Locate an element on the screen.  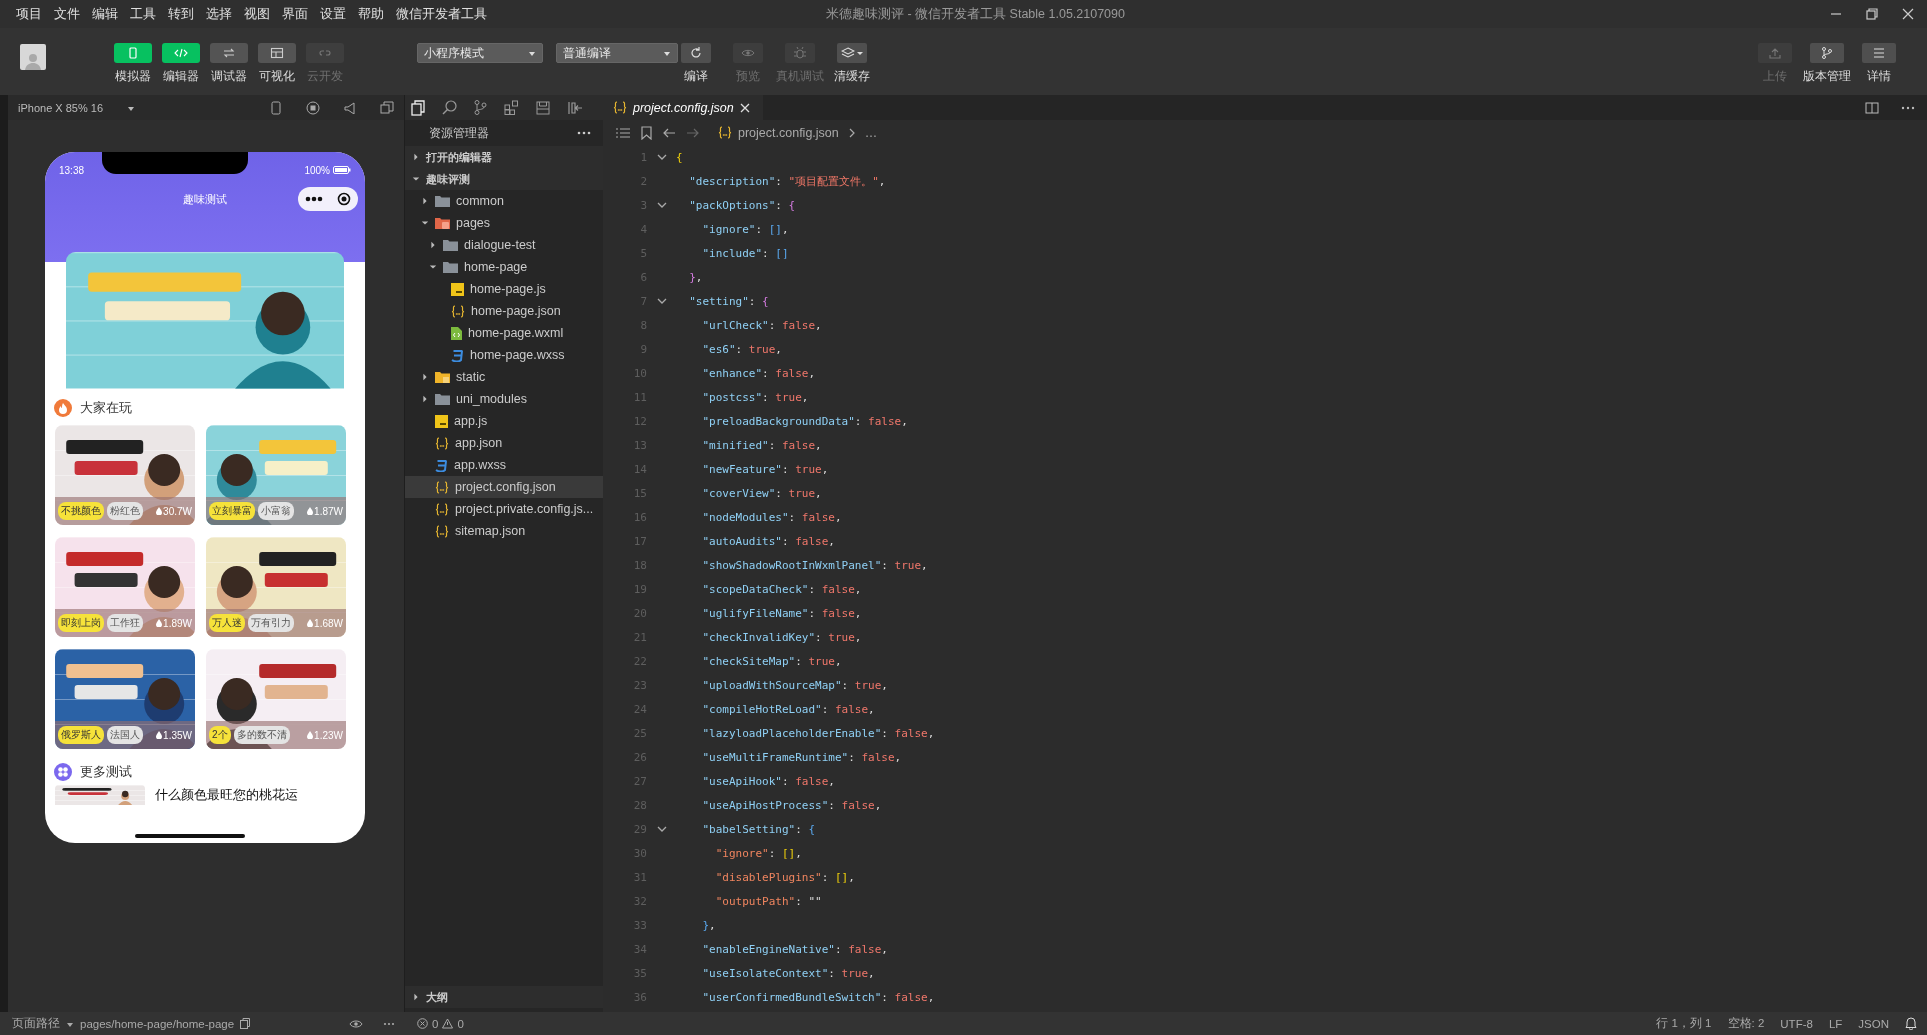
extensions-icon is located at coordinates (511, 107).